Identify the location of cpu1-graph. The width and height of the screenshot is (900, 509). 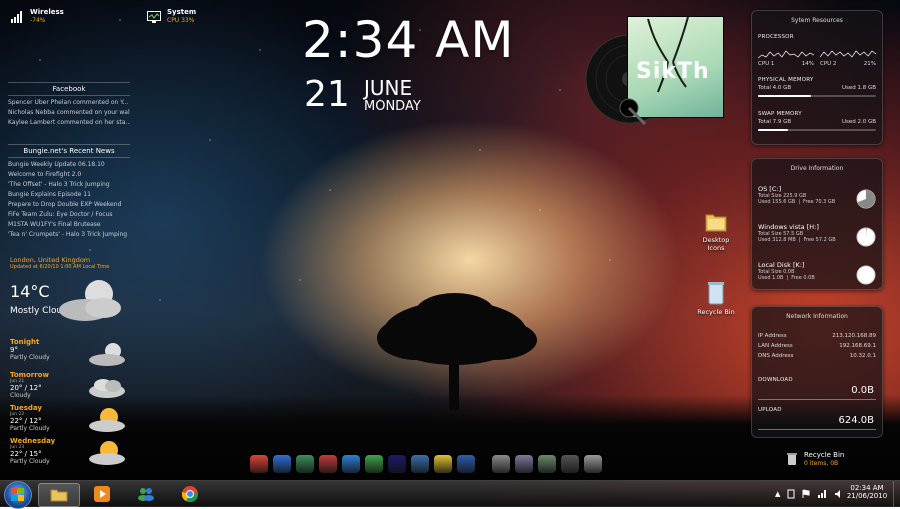
(786, 54).